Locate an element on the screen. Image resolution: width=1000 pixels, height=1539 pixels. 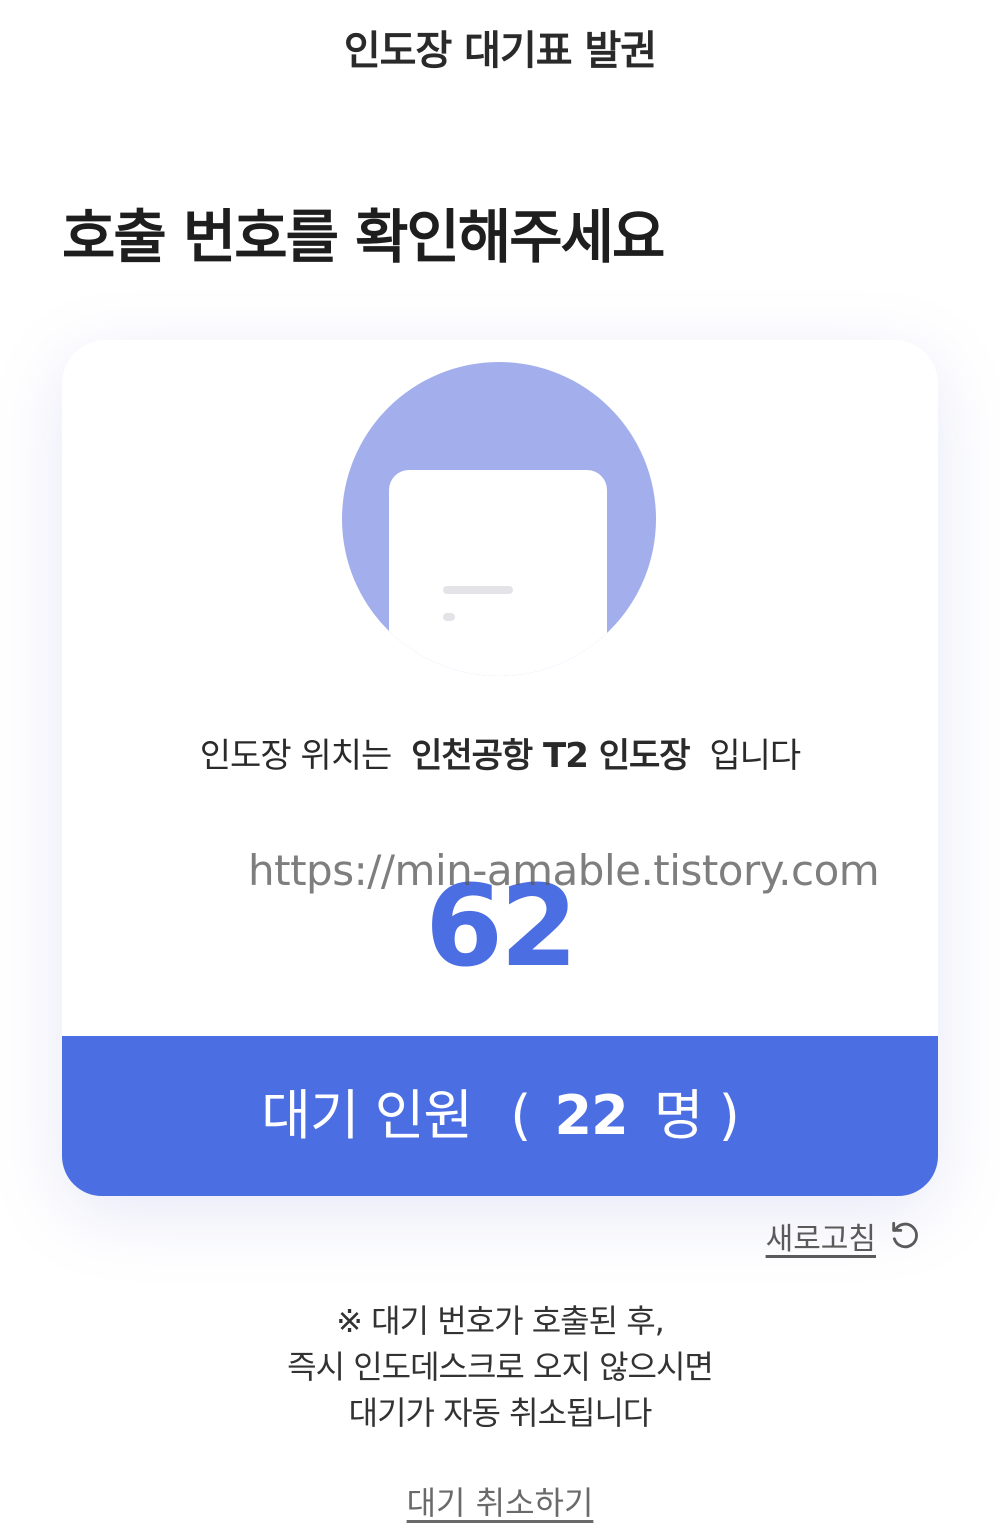
cancel-waiting-label: 대기 취소하기 is located at coordinates (500, 1503).